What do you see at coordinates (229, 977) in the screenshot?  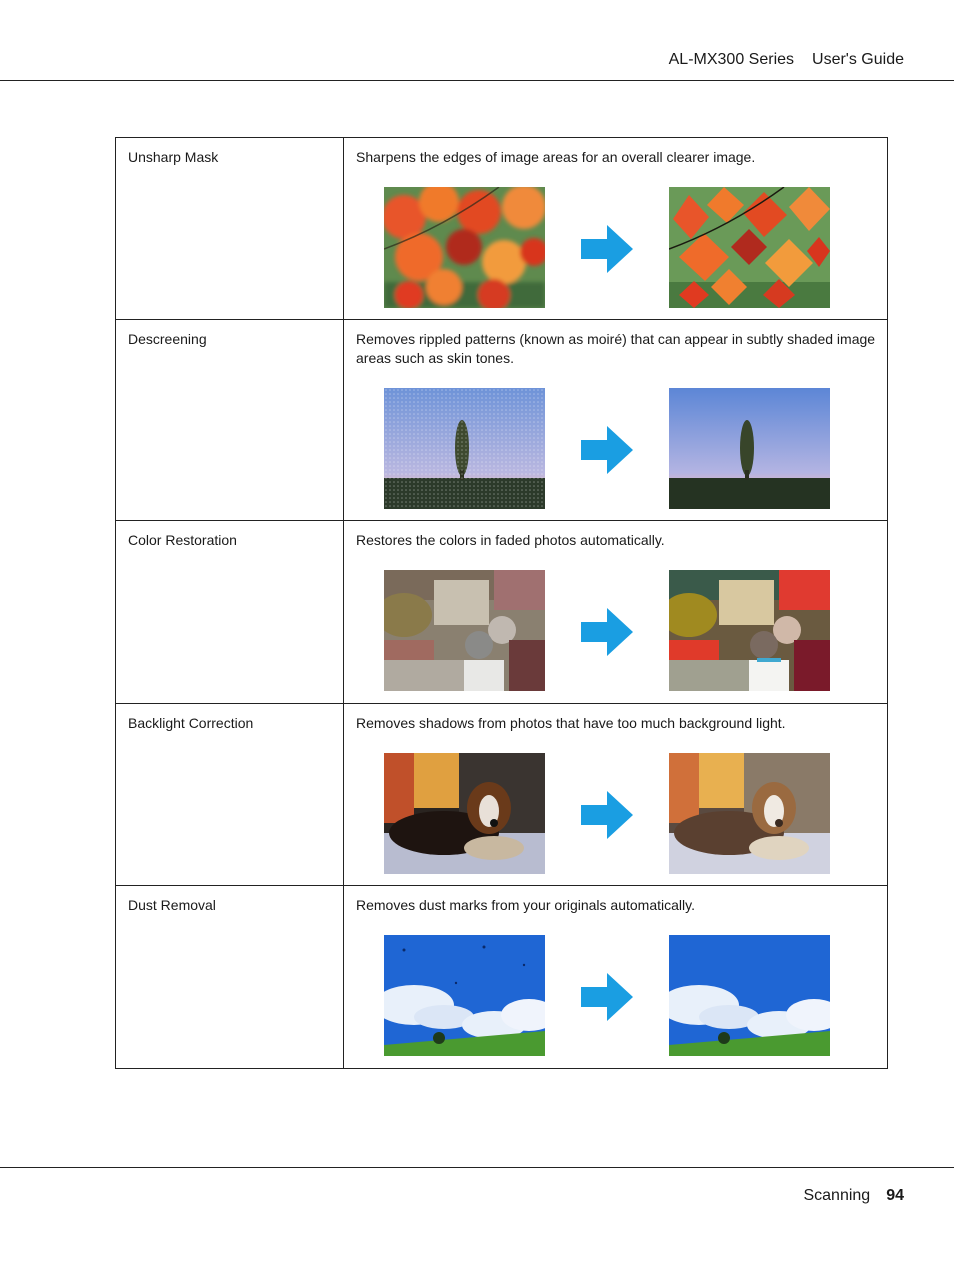 I see `feature-name: Dust Removal` at bounding box center [229, 977].